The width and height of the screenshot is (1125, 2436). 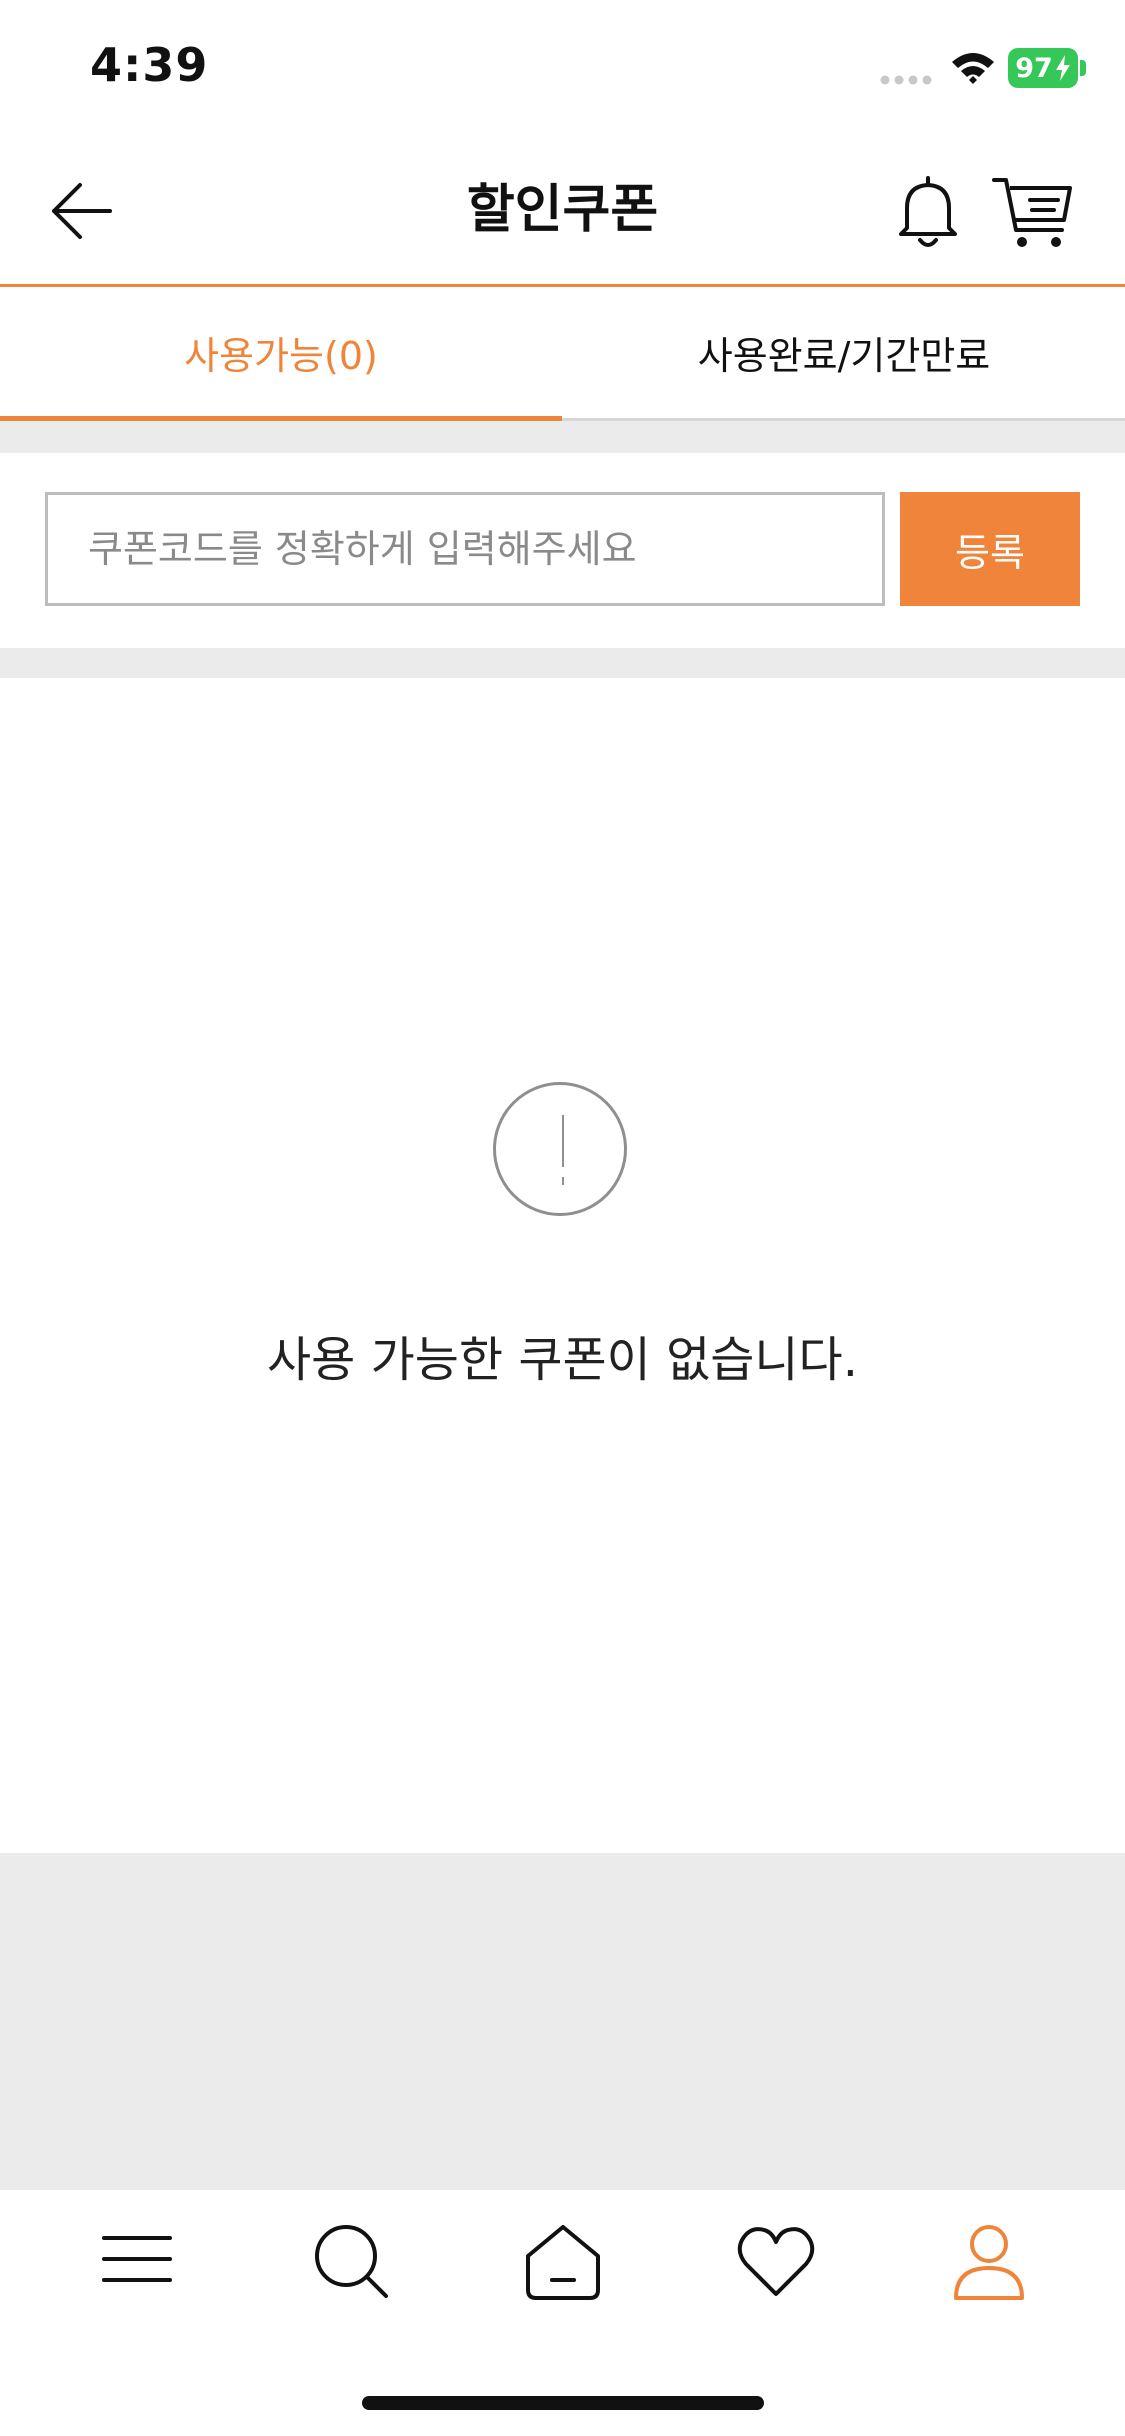 I want to click on exclamation-circle-icon, so click(x=560, y=1149).